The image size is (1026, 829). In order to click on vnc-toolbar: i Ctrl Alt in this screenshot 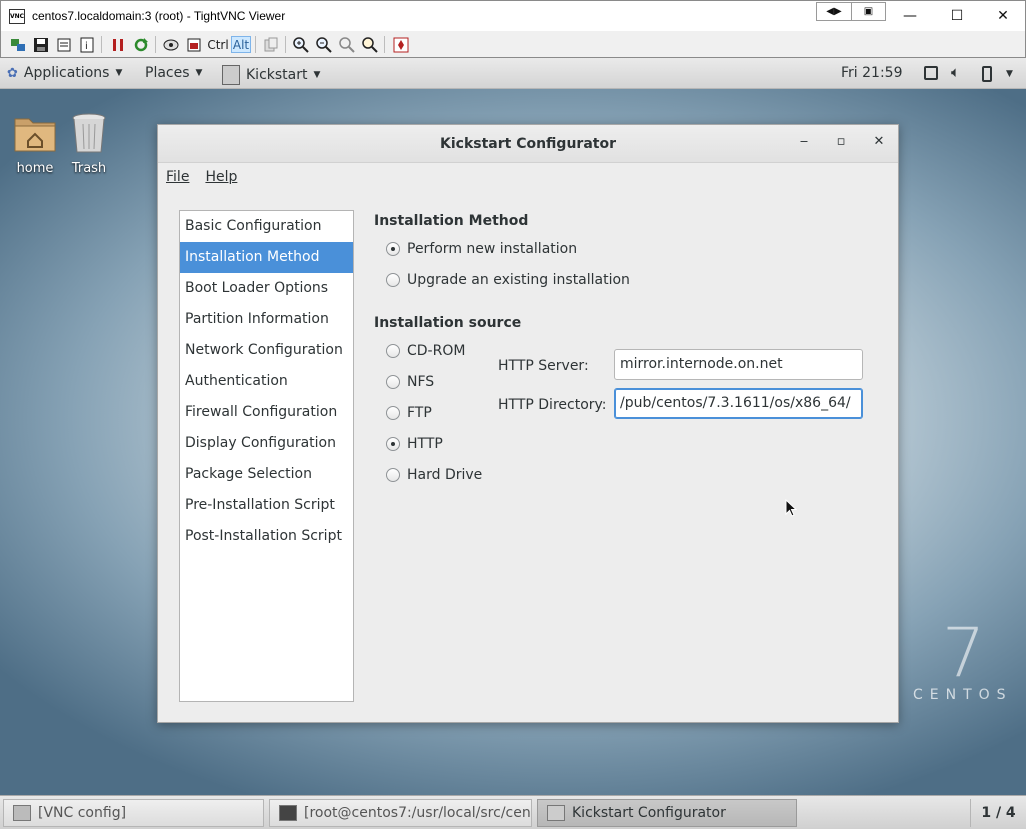, I will do `click(513, 44)`.